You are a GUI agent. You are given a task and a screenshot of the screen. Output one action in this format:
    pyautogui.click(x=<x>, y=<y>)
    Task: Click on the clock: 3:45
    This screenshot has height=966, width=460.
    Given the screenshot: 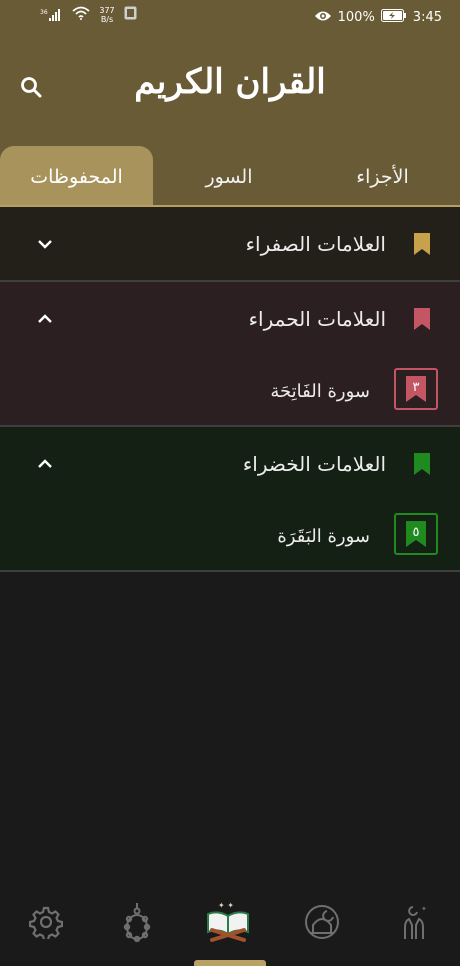 What is the action you would take?
    pyautogui.click(x=427, y=17)
    